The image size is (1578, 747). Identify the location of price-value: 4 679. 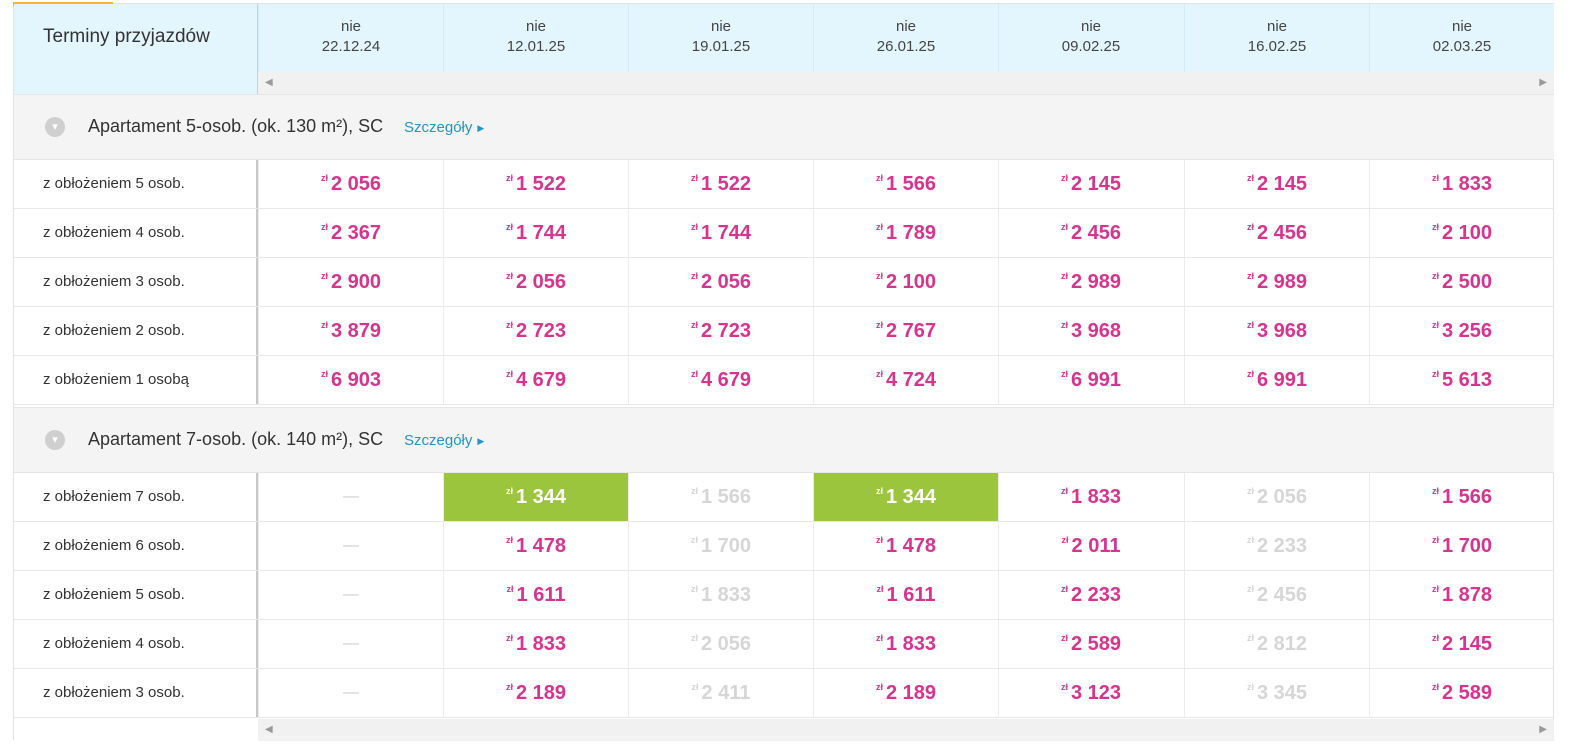
(541, 380).